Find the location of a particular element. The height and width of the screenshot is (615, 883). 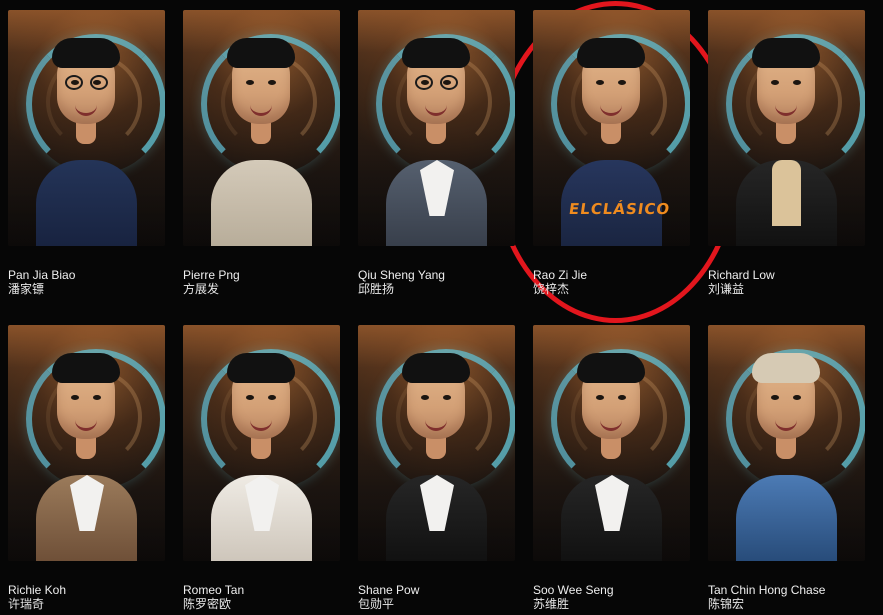

cast-card-richie-koh: Richie Koh 许瑞奇 is located at coordinates (86, 468).